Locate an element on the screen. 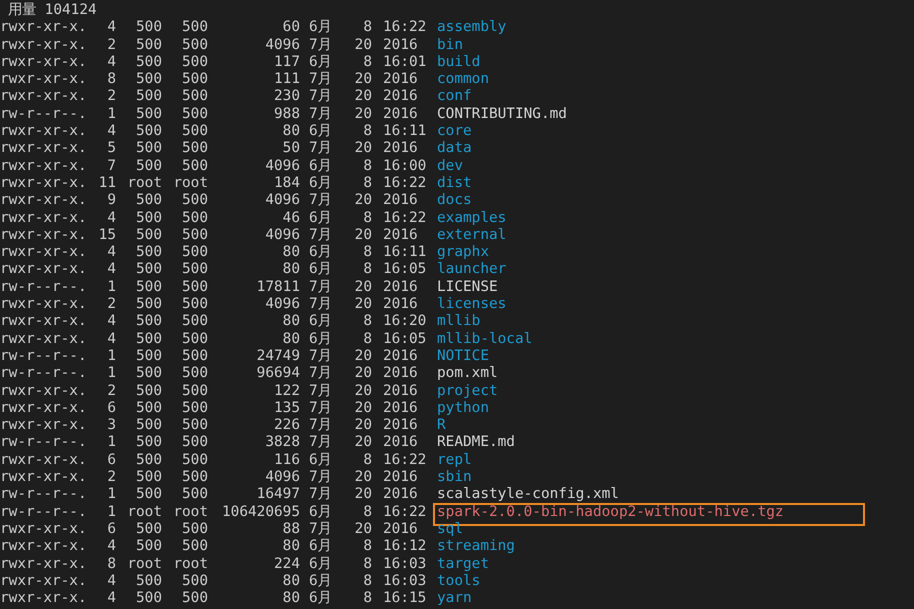 This screenshot has width=914, height=609. size-text: 17811 is located at coordinates (278, 287).